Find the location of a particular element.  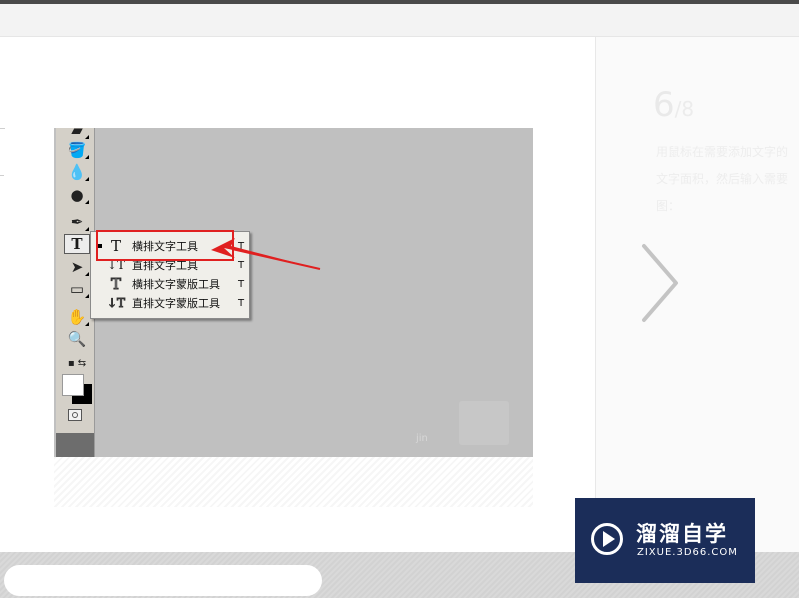

brand-logo: 溜溜自学 ZIXUE.3D66.COM is located at coordinates (665, 540).